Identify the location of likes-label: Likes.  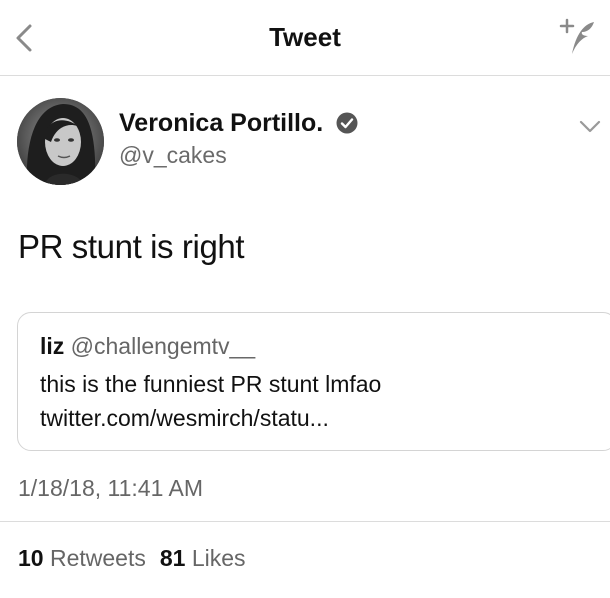
(218, 558).